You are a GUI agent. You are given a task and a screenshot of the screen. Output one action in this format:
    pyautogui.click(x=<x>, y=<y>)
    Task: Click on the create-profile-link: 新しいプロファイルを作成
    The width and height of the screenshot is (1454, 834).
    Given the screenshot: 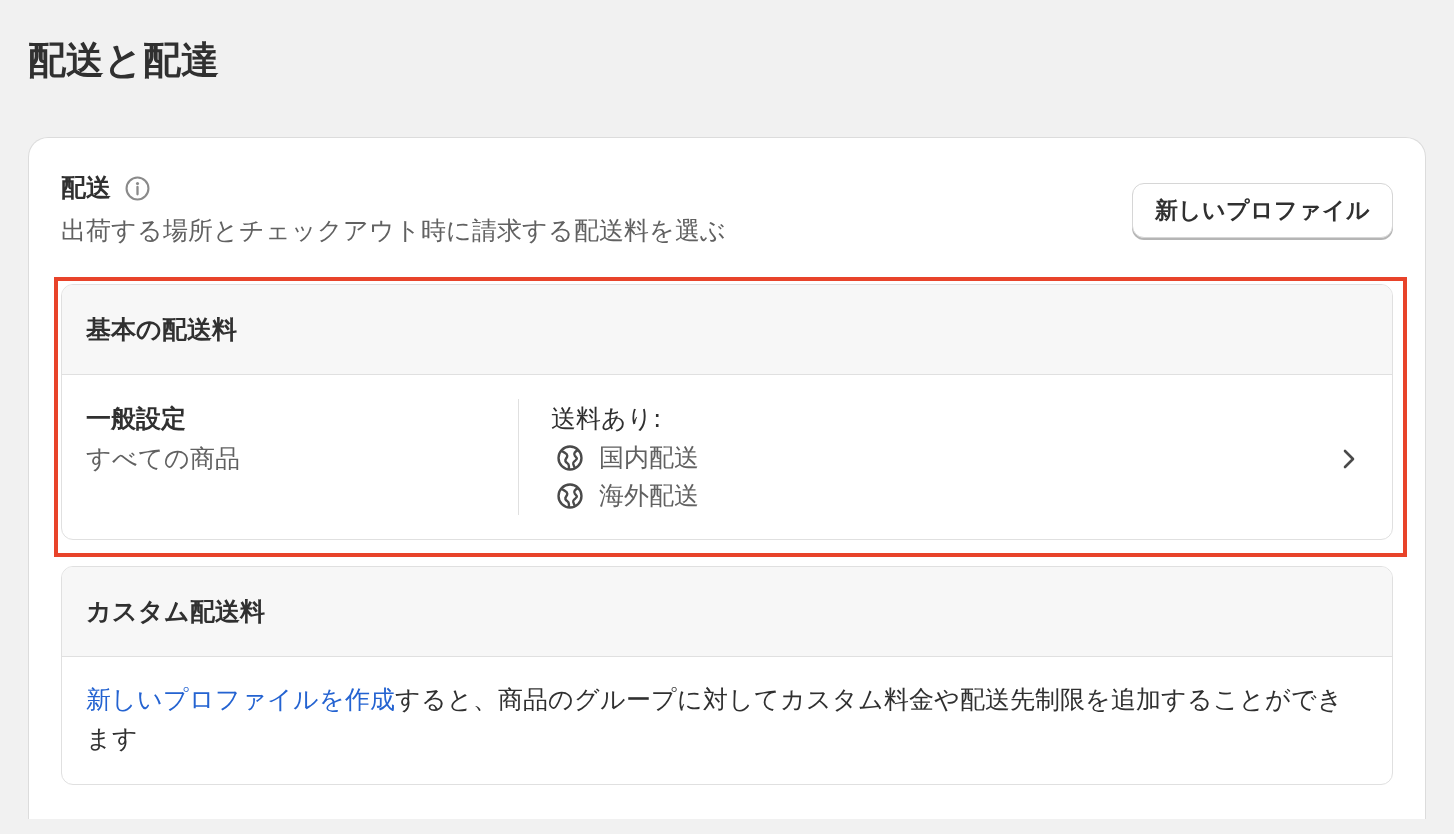 What is the action you would take?
    pyautogui.click(x=240, y=699)
    